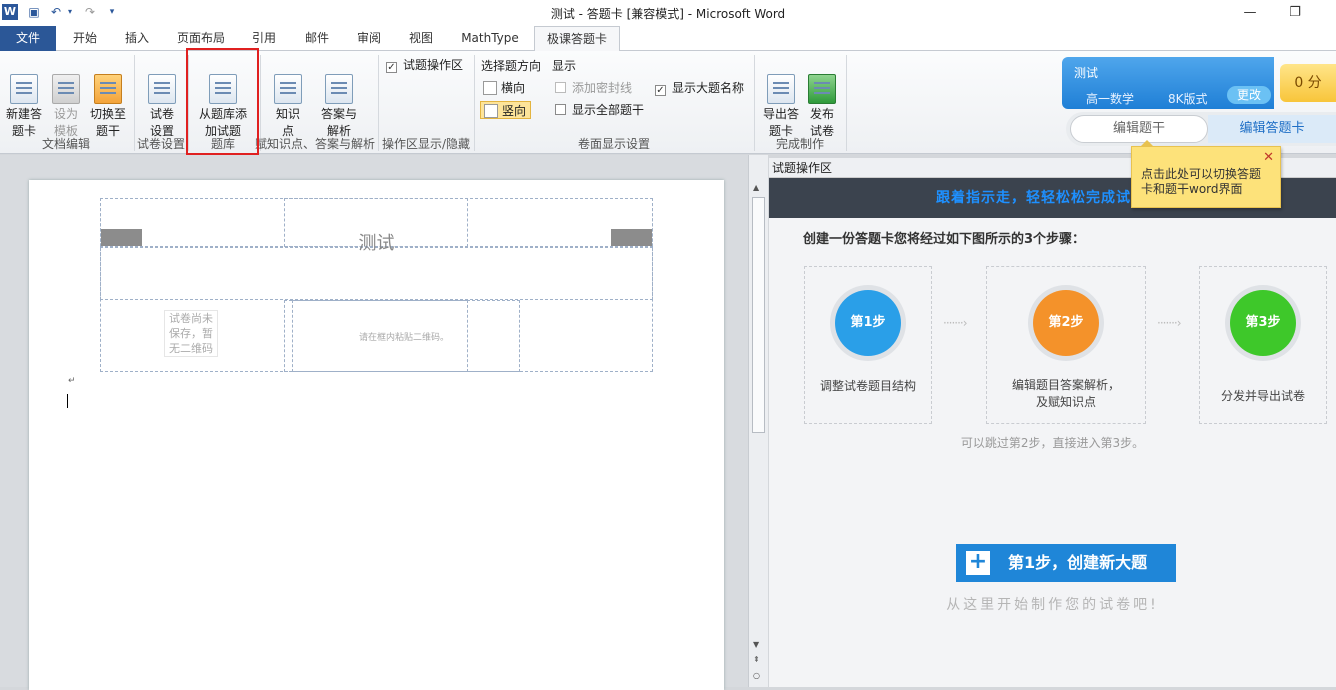  What do you see at coordinates (67, 401) in the screenshot?
I see `text-cursor` at bounding box center [67, 401].